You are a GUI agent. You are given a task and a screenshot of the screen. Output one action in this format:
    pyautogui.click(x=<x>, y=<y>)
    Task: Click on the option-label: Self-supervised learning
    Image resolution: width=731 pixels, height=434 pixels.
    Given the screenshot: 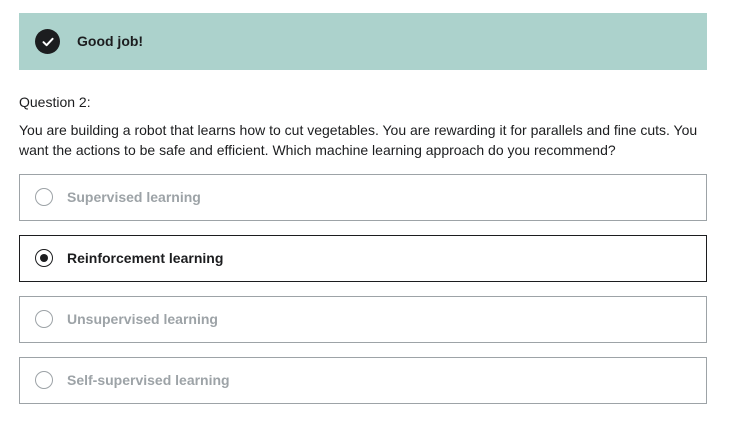 What is the action you would take?
    pyautogui.click(x=148, y=380)
    